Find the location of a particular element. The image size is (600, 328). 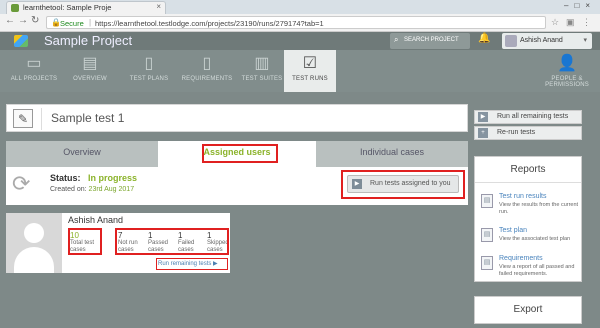

window-controls: –□× is located at coordinates (580, 5).